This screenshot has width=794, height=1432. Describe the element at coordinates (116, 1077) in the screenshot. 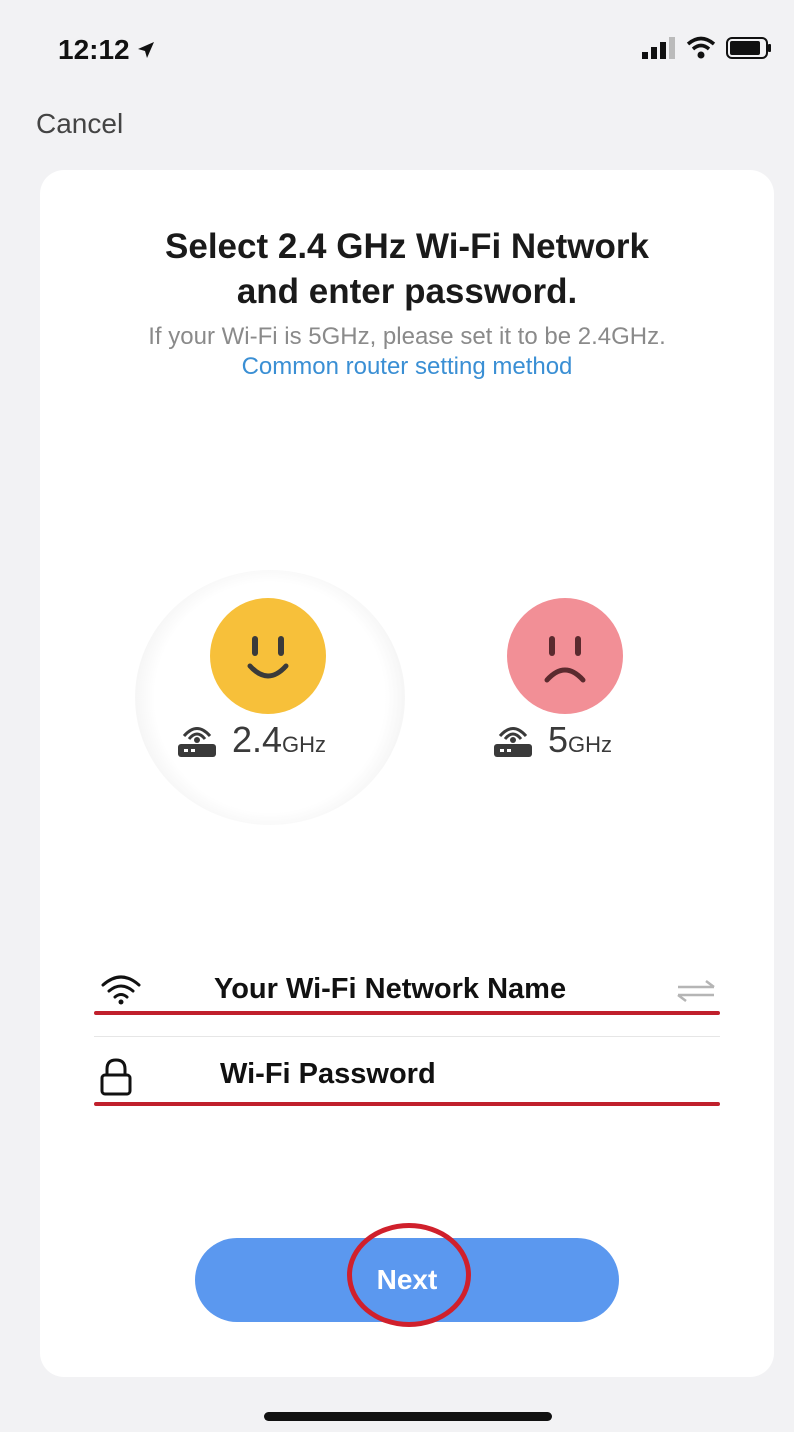

I see `lock-icon` at that location.